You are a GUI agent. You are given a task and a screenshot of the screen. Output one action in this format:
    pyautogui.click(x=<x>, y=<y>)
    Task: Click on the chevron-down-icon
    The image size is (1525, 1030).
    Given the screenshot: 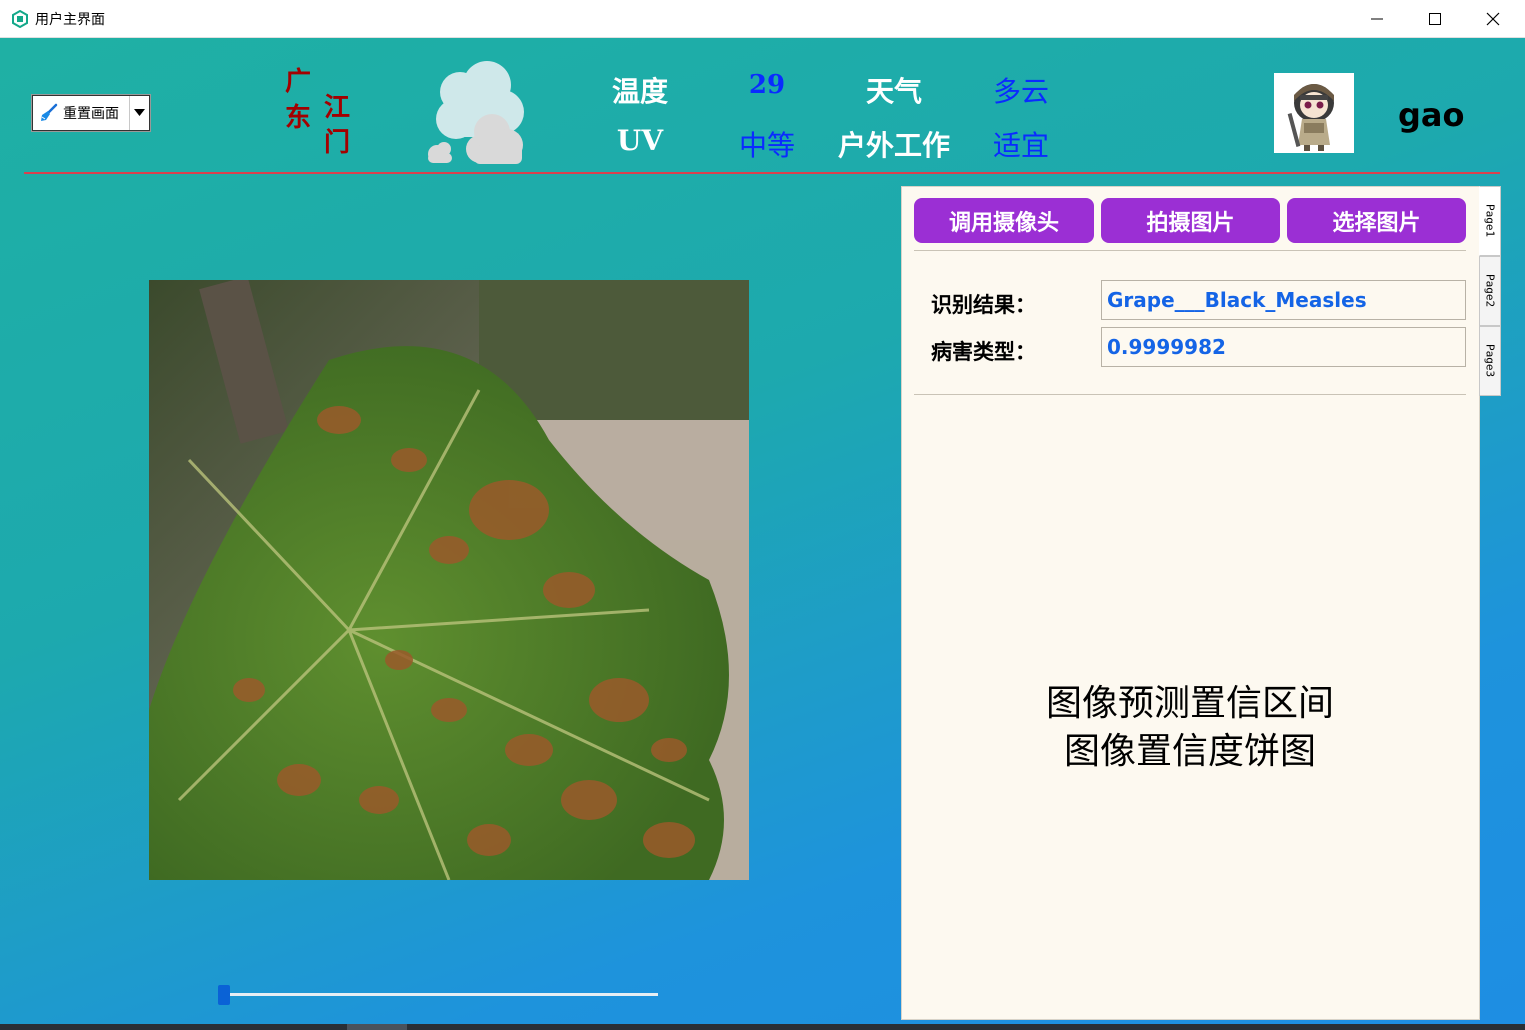 What is the action you would take?
    pyautogui.click(x=139, y=112)
    